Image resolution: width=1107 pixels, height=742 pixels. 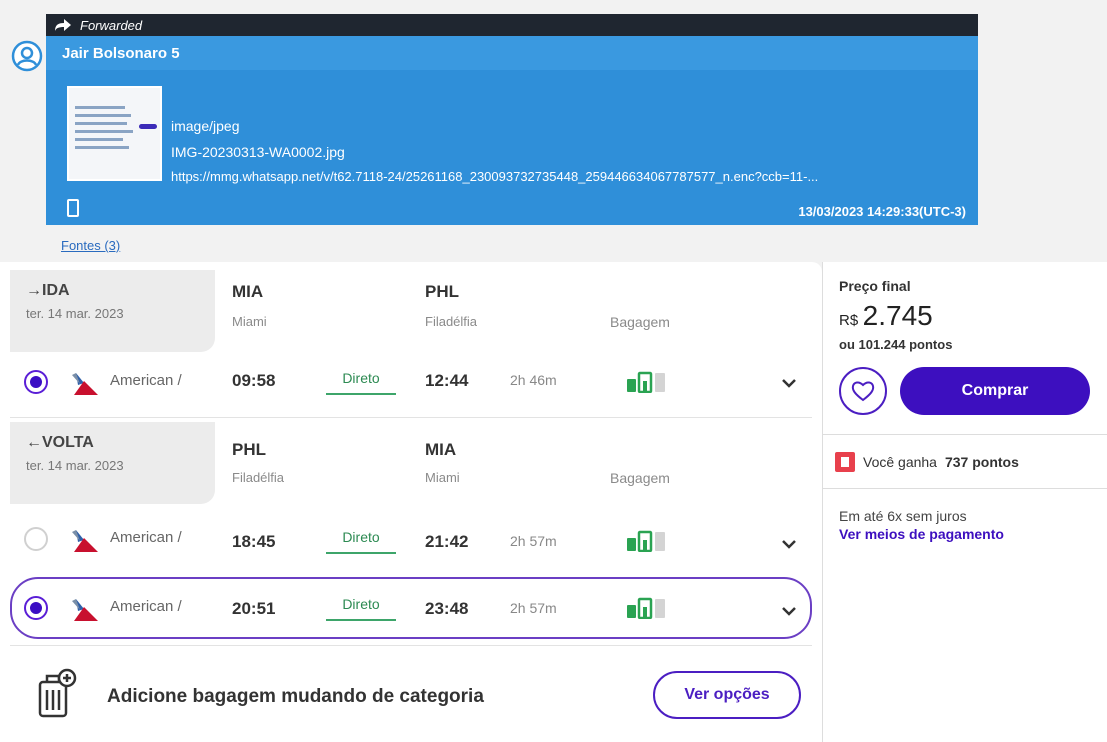 I want to click on outbound-date: ter. 14 mar. 2023, so click(x=75, y=313).